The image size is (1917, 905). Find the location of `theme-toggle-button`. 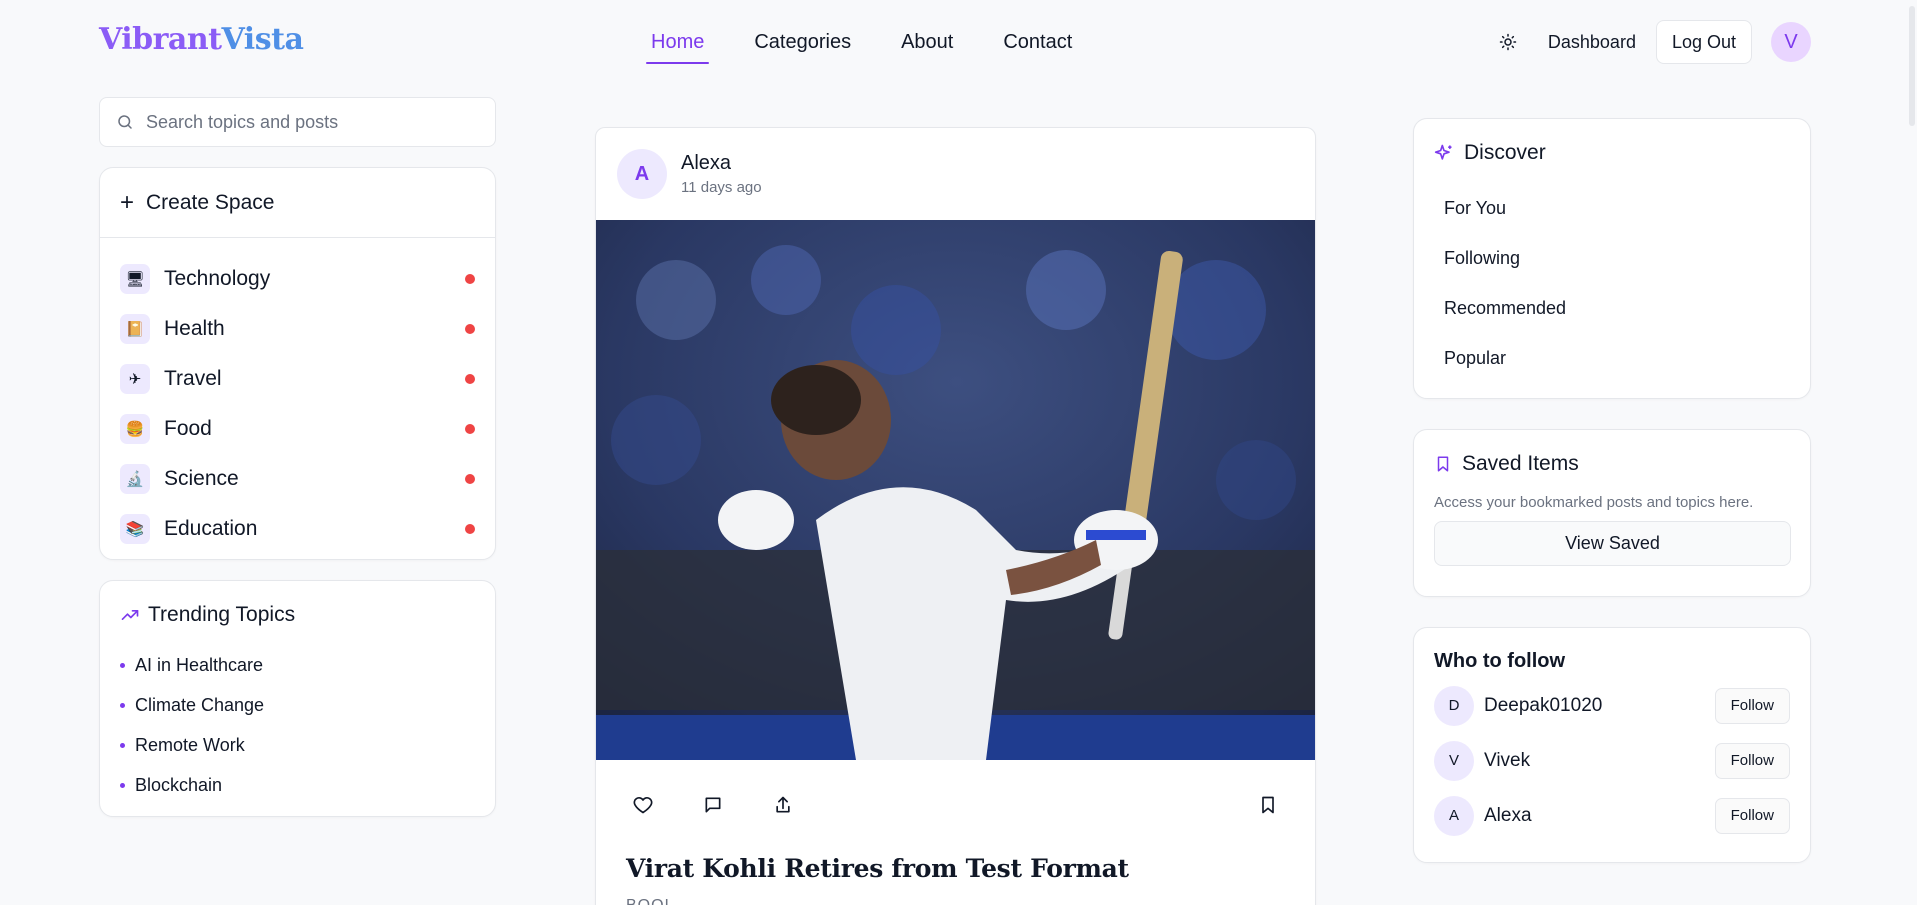

theme-toggle-button is located at coordinates (1508, 42).